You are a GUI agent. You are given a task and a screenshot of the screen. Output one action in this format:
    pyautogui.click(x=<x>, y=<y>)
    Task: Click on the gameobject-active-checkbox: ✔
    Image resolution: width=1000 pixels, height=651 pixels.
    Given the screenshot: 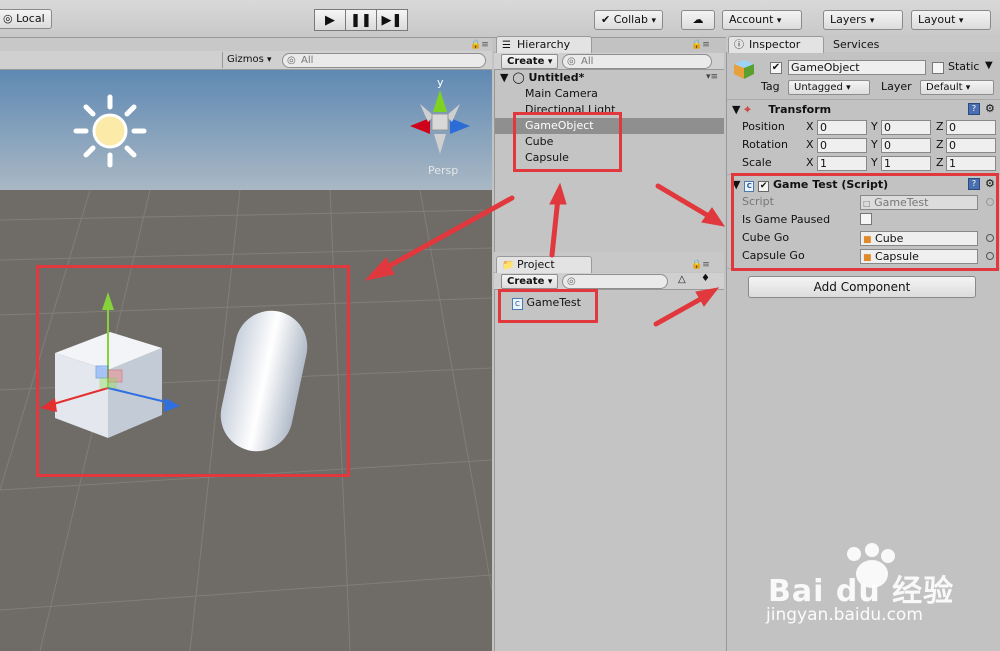 What is the action you would take?
    pyautogui.click(x=776, y=68)
    